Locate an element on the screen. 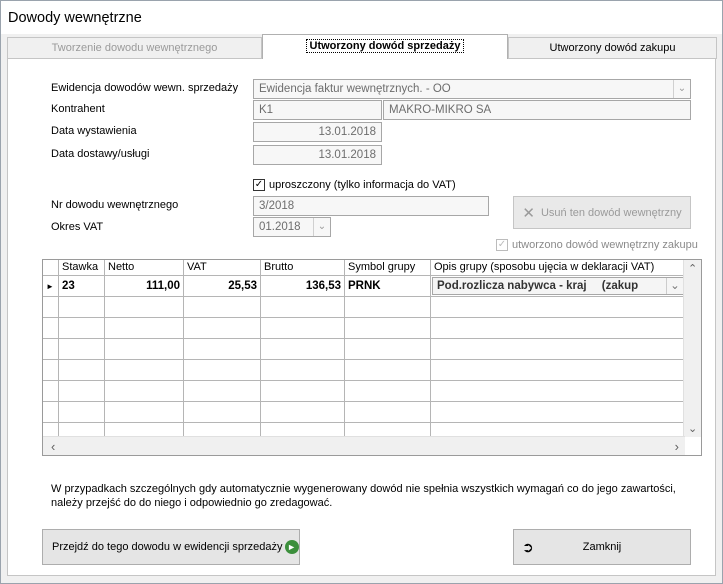 The width and height of the screenshot is (723, 584). zakup-utworzony-label: utworzono dowód wewnętrzny zakupu is located at coordinates (605, 245).